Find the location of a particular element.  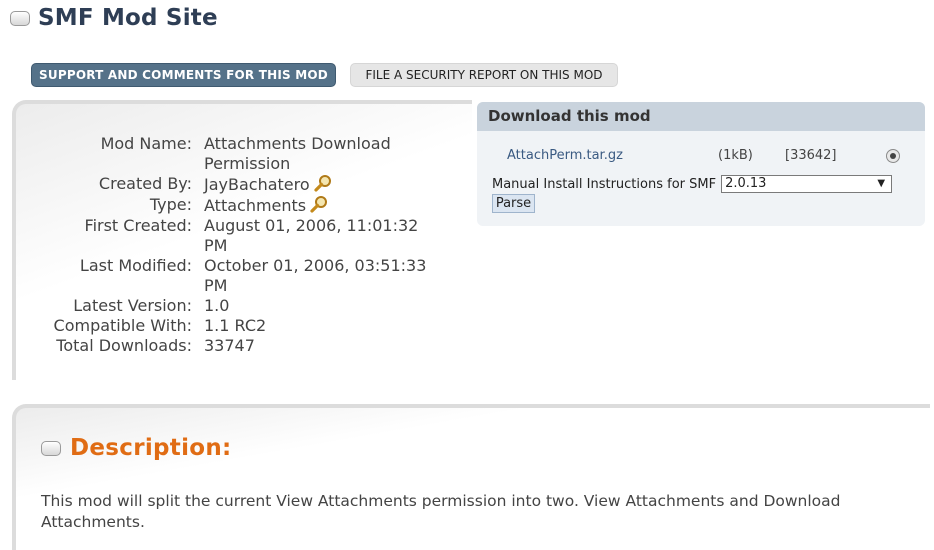

compatible-with-value: 1.1 RC2 is located at coordinates (235, 325).